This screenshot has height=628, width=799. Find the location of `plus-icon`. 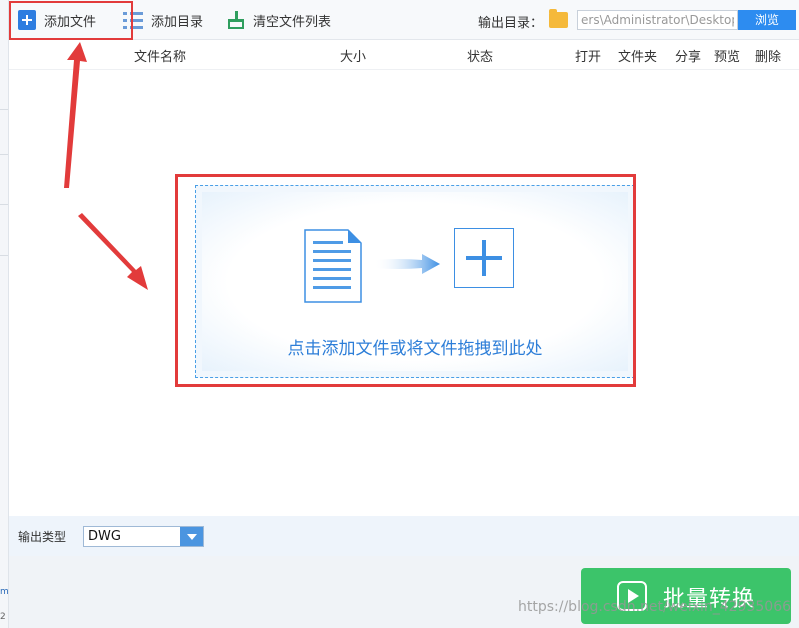

plus-icon is located at coordinates (484, 258).